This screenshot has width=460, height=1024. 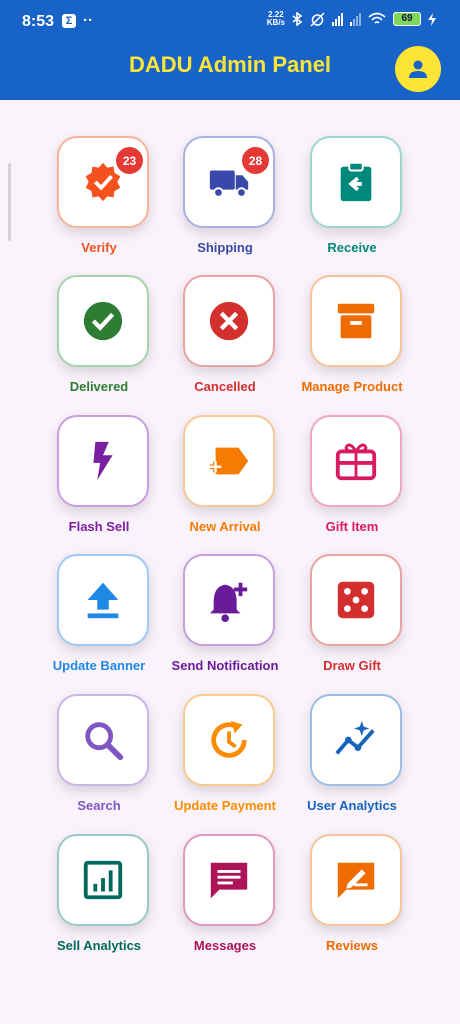 I want to click on scroll-indicator, so click(x=9, y=202).